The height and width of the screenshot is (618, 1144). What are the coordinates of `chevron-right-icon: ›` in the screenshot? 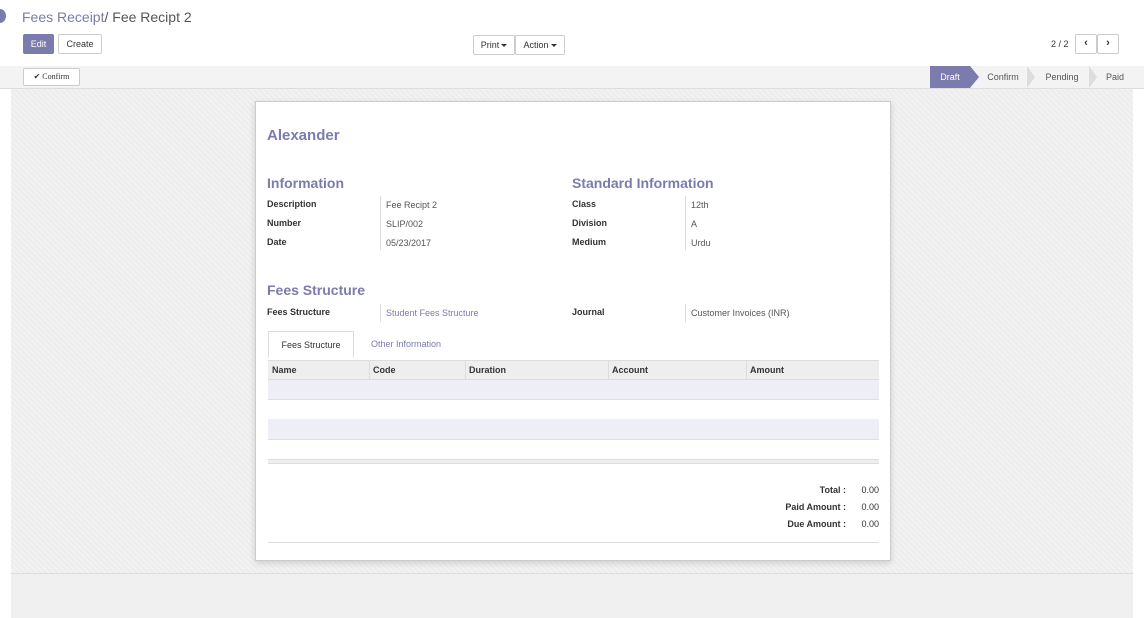 It's located at (1108, 44).